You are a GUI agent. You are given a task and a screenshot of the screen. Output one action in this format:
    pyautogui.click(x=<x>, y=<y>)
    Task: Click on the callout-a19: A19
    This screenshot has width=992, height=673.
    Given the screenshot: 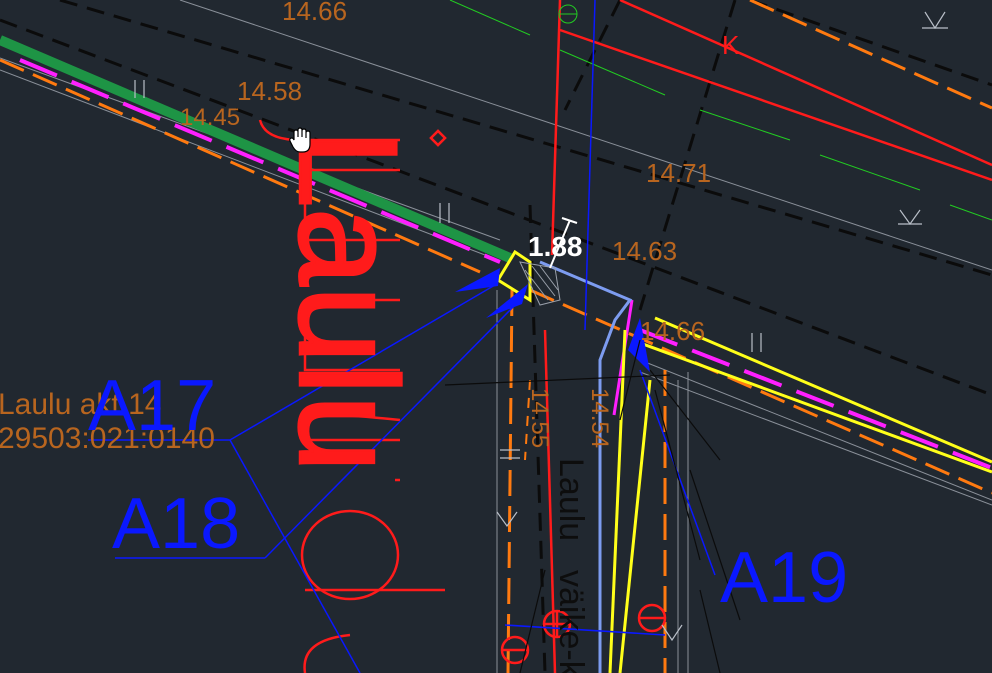 What is the action you would take?
    pyautogui.click(x=784, y=578)
    